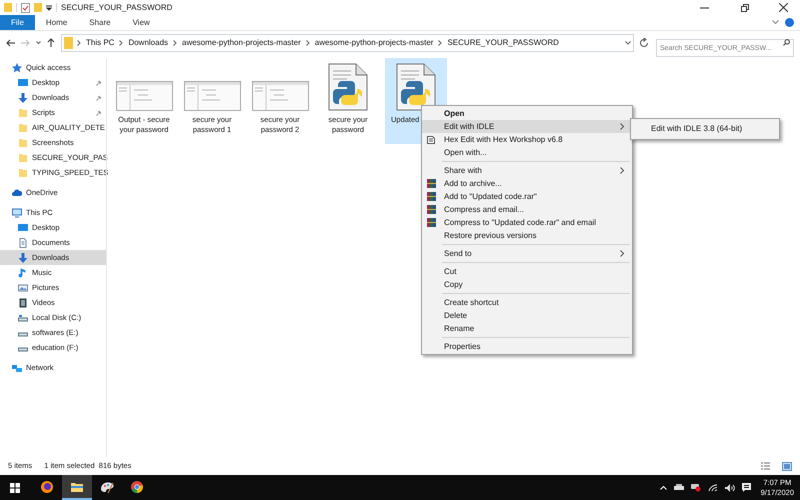  What do you see at coordinates (644, 42) in the screenshot?
I see `refresh-icon` at bounding box center [644, 42].